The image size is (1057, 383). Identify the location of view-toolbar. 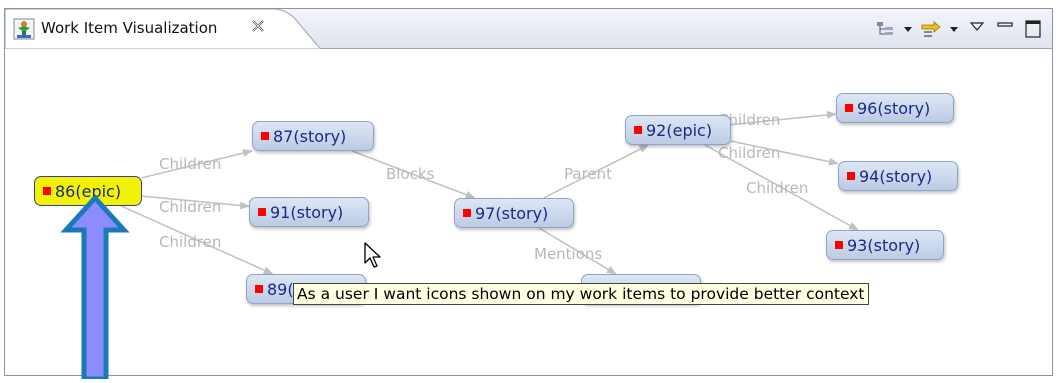
(959, 29).